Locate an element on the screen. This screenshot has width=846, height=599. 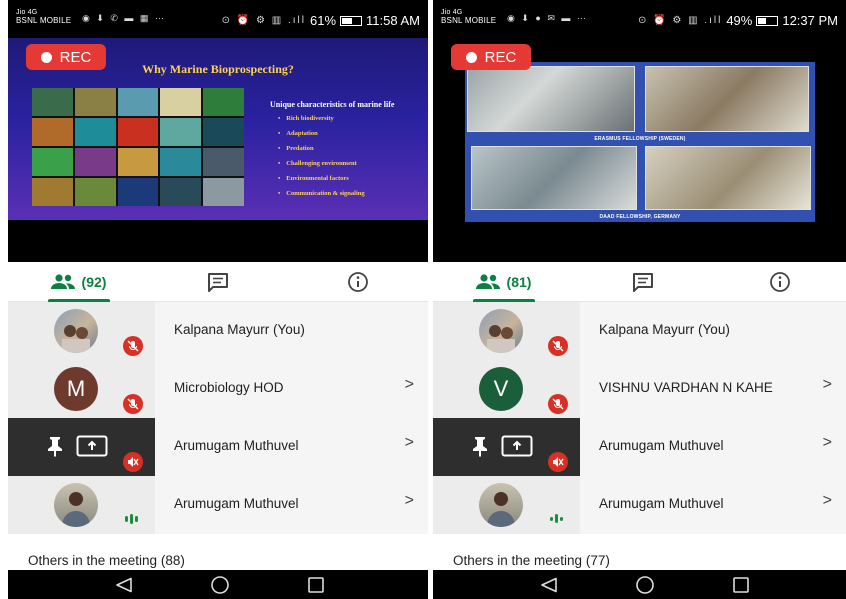
battery-icon is located at coordinates (767, 20).